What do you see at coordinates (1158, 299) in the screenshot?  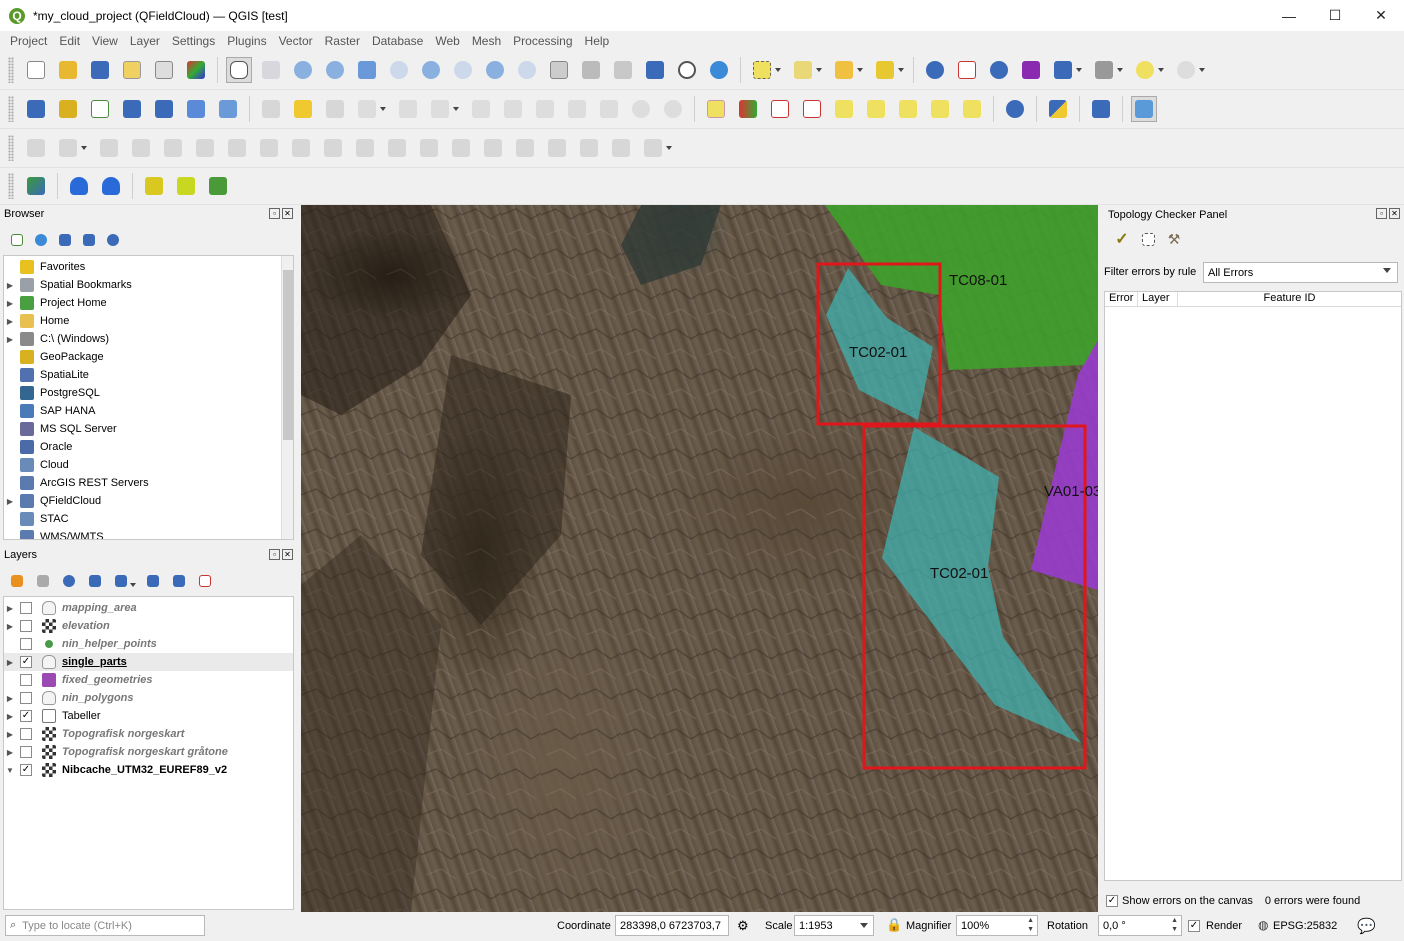 I see `column-layer: Layer` at bounding box center [1158, 299].